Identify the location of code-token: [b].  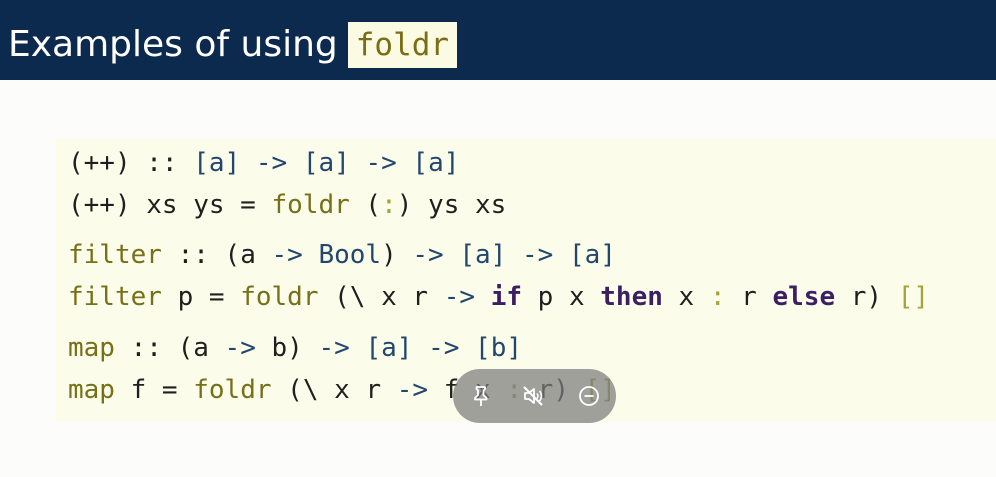
(491, 348).